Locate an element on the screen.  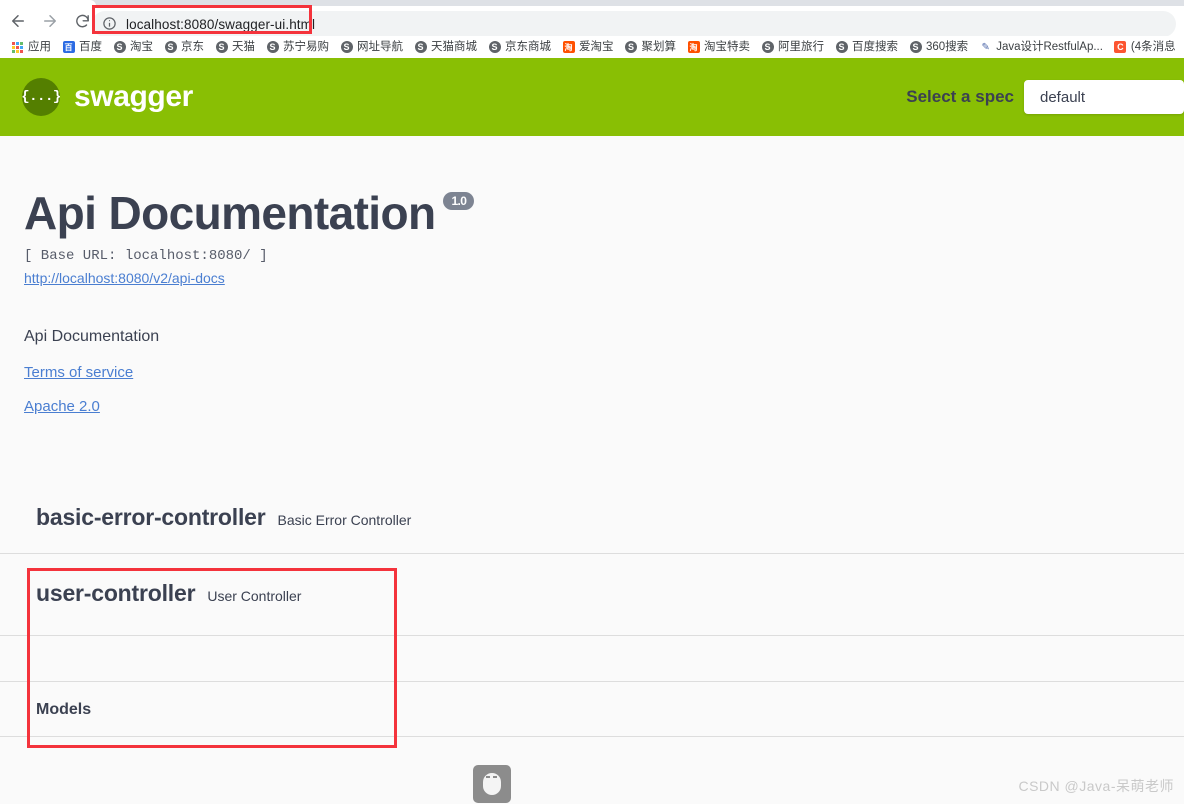
csdn-icon: C is located at coordinates (1120, 47).